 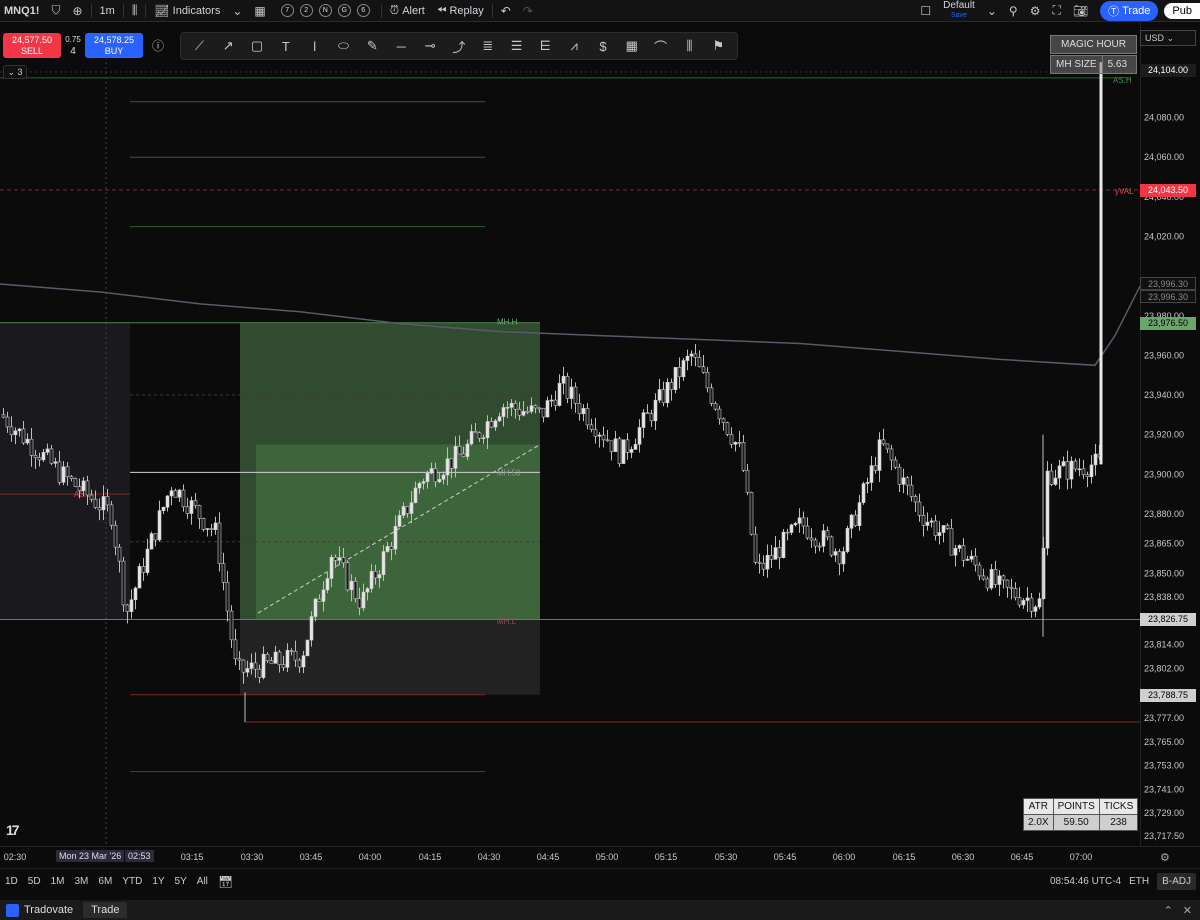 I want to click on circle-button-2: 2, so click(x=306, y=10).